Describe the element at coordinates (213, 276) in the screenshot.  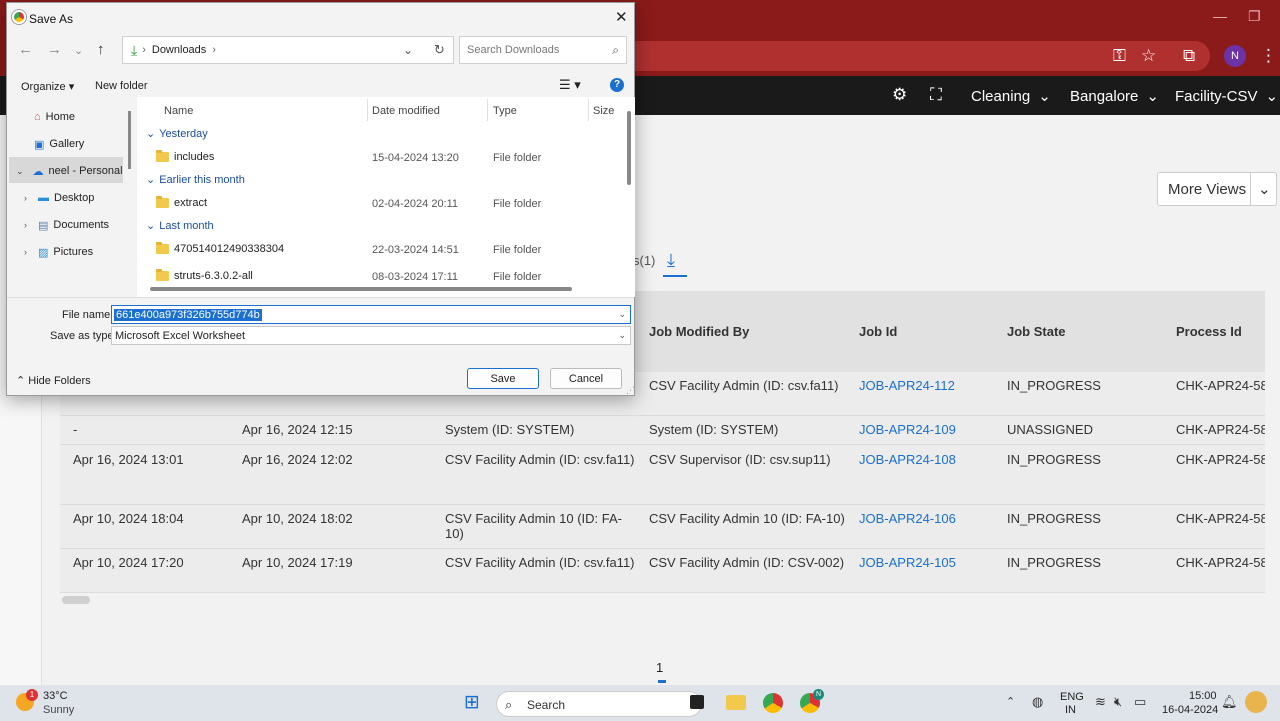
I see `file-name: struts-6.3.0.2-all` at that location.